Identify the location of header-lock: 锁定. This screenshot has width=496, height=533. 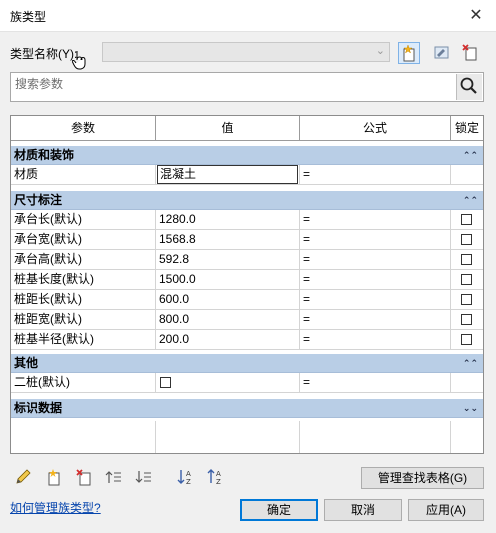
(467, 128).